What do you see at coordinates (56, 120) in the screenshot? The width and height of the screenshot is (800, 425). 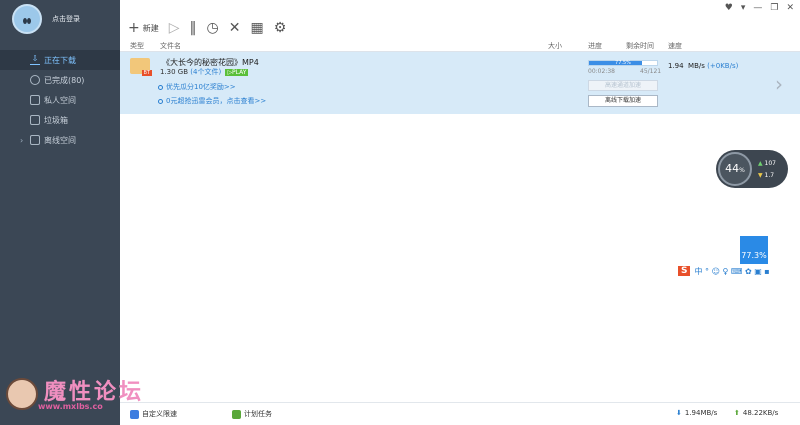 I see `sidebar-item-label: 垃圾箱` at bounding box center [56, 120].